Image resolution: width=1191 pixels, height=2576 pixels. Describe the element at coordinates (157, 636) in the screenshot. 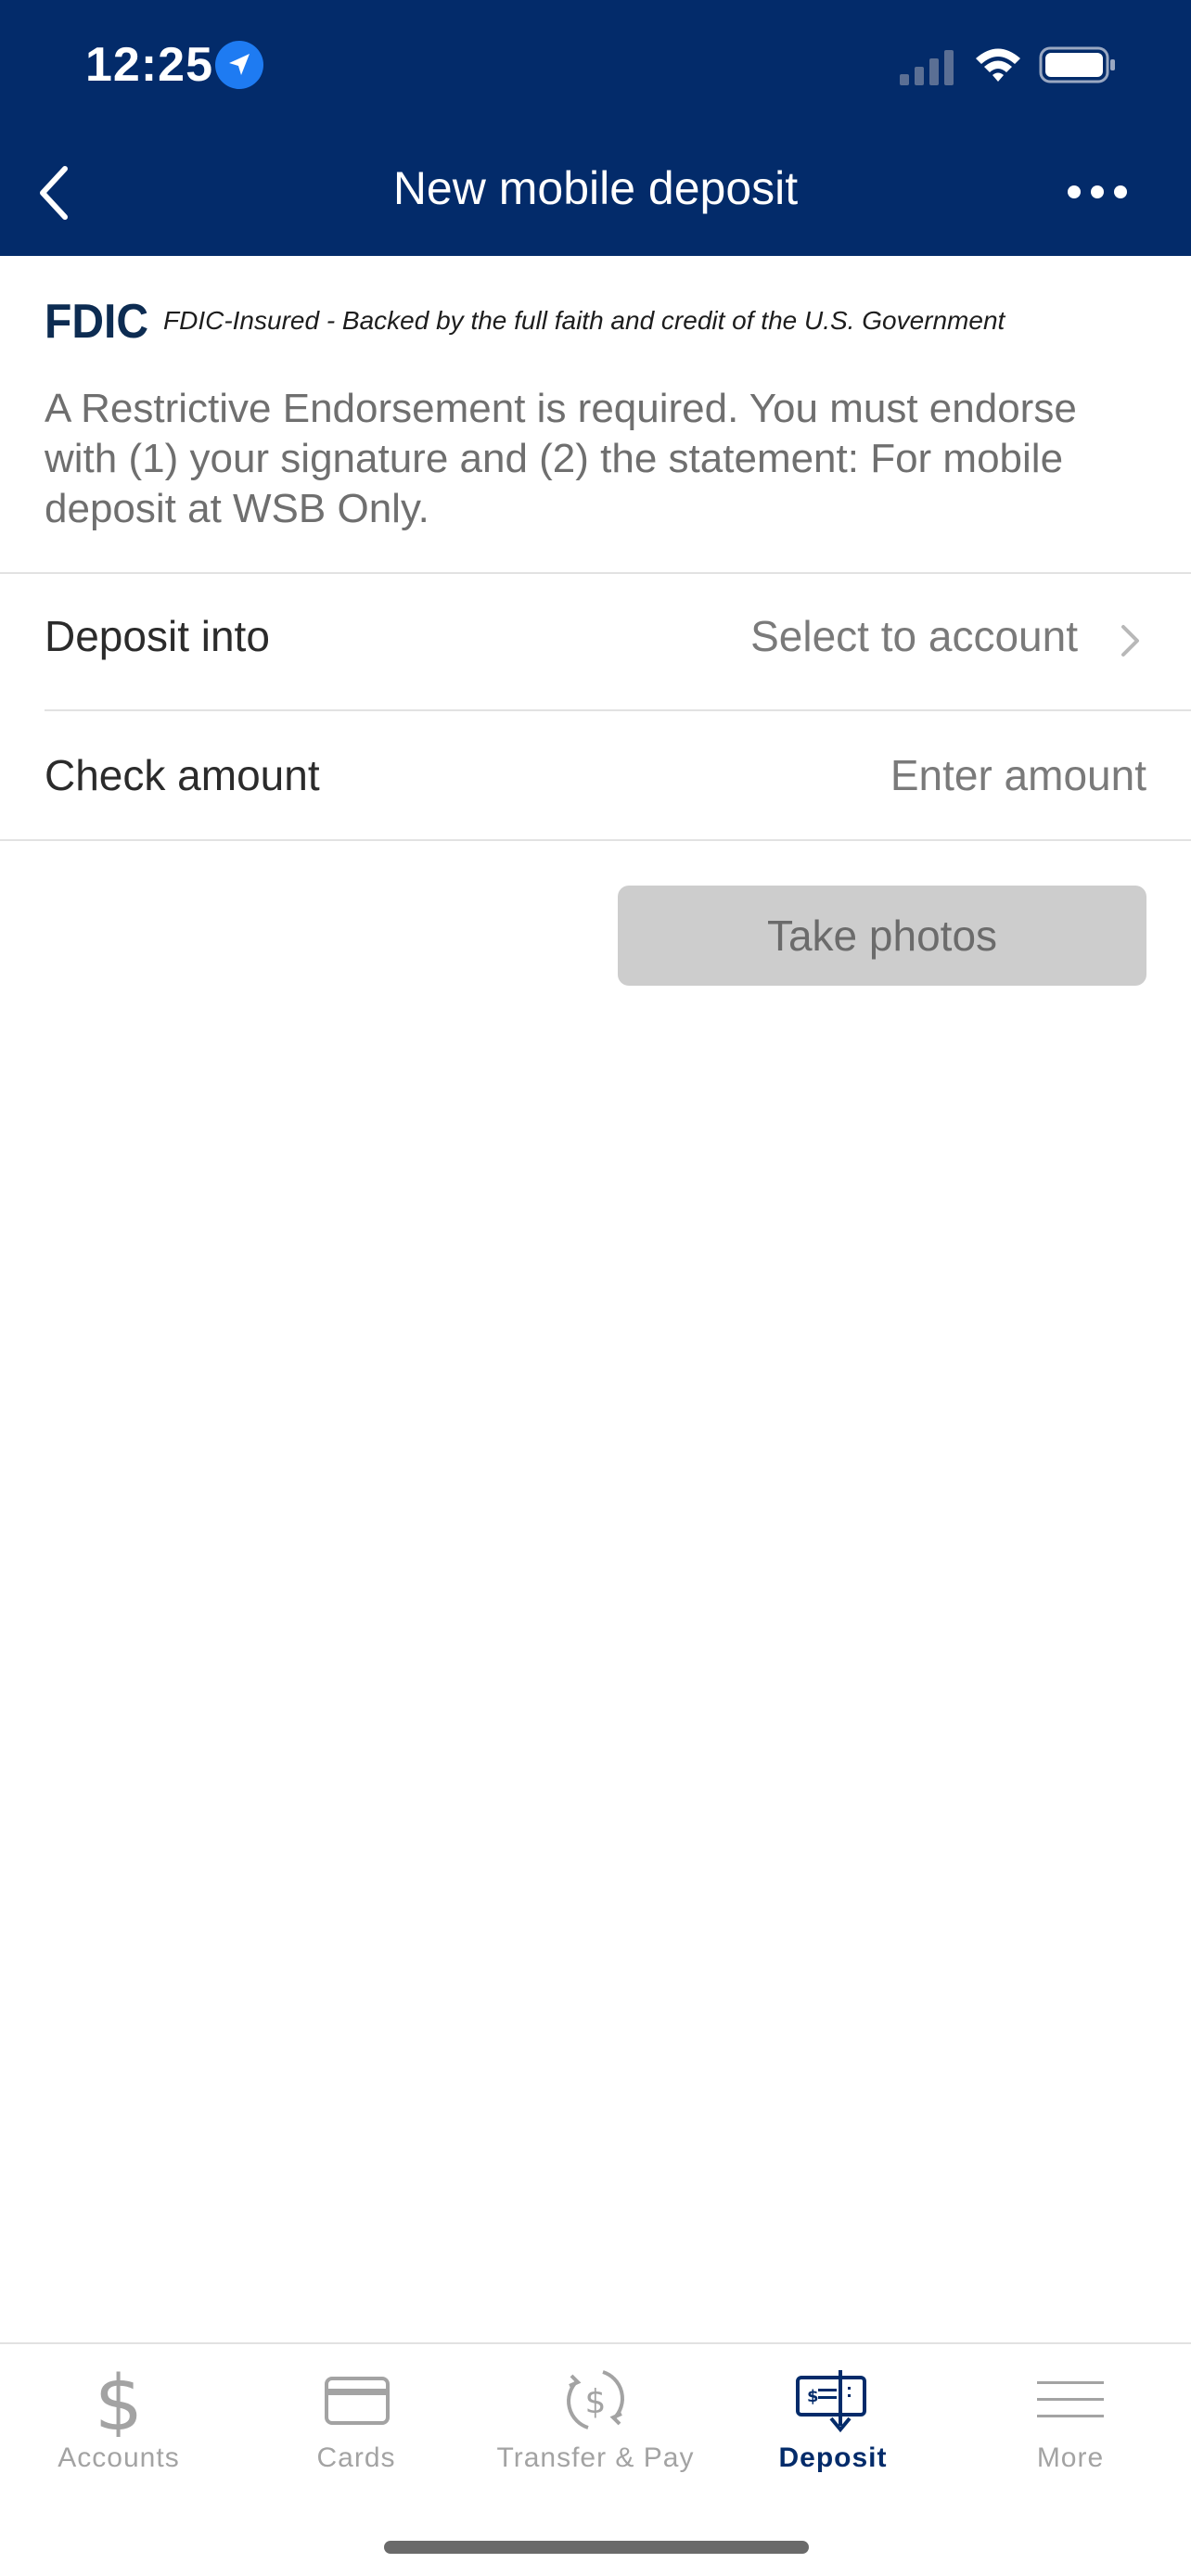

I see `deposit-into-label: Deposit into` at that location.